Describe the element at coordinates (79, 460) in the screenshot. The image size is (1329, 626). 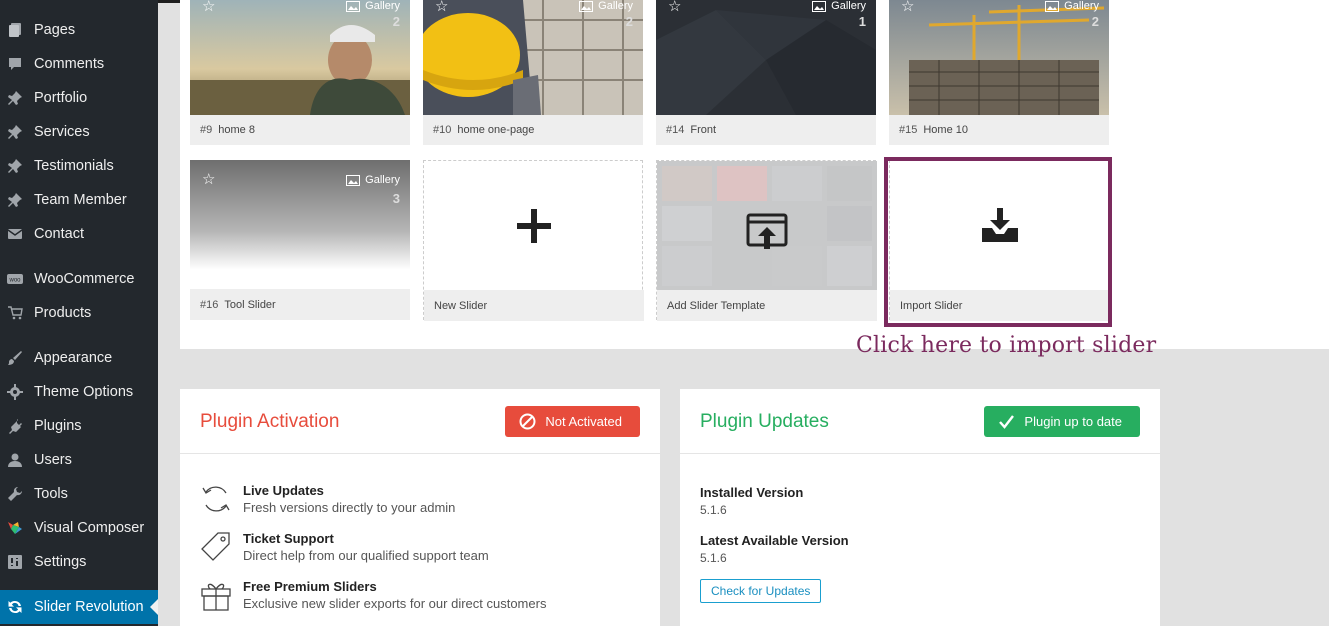
I see `sidebar-item-users: Users` at that location.